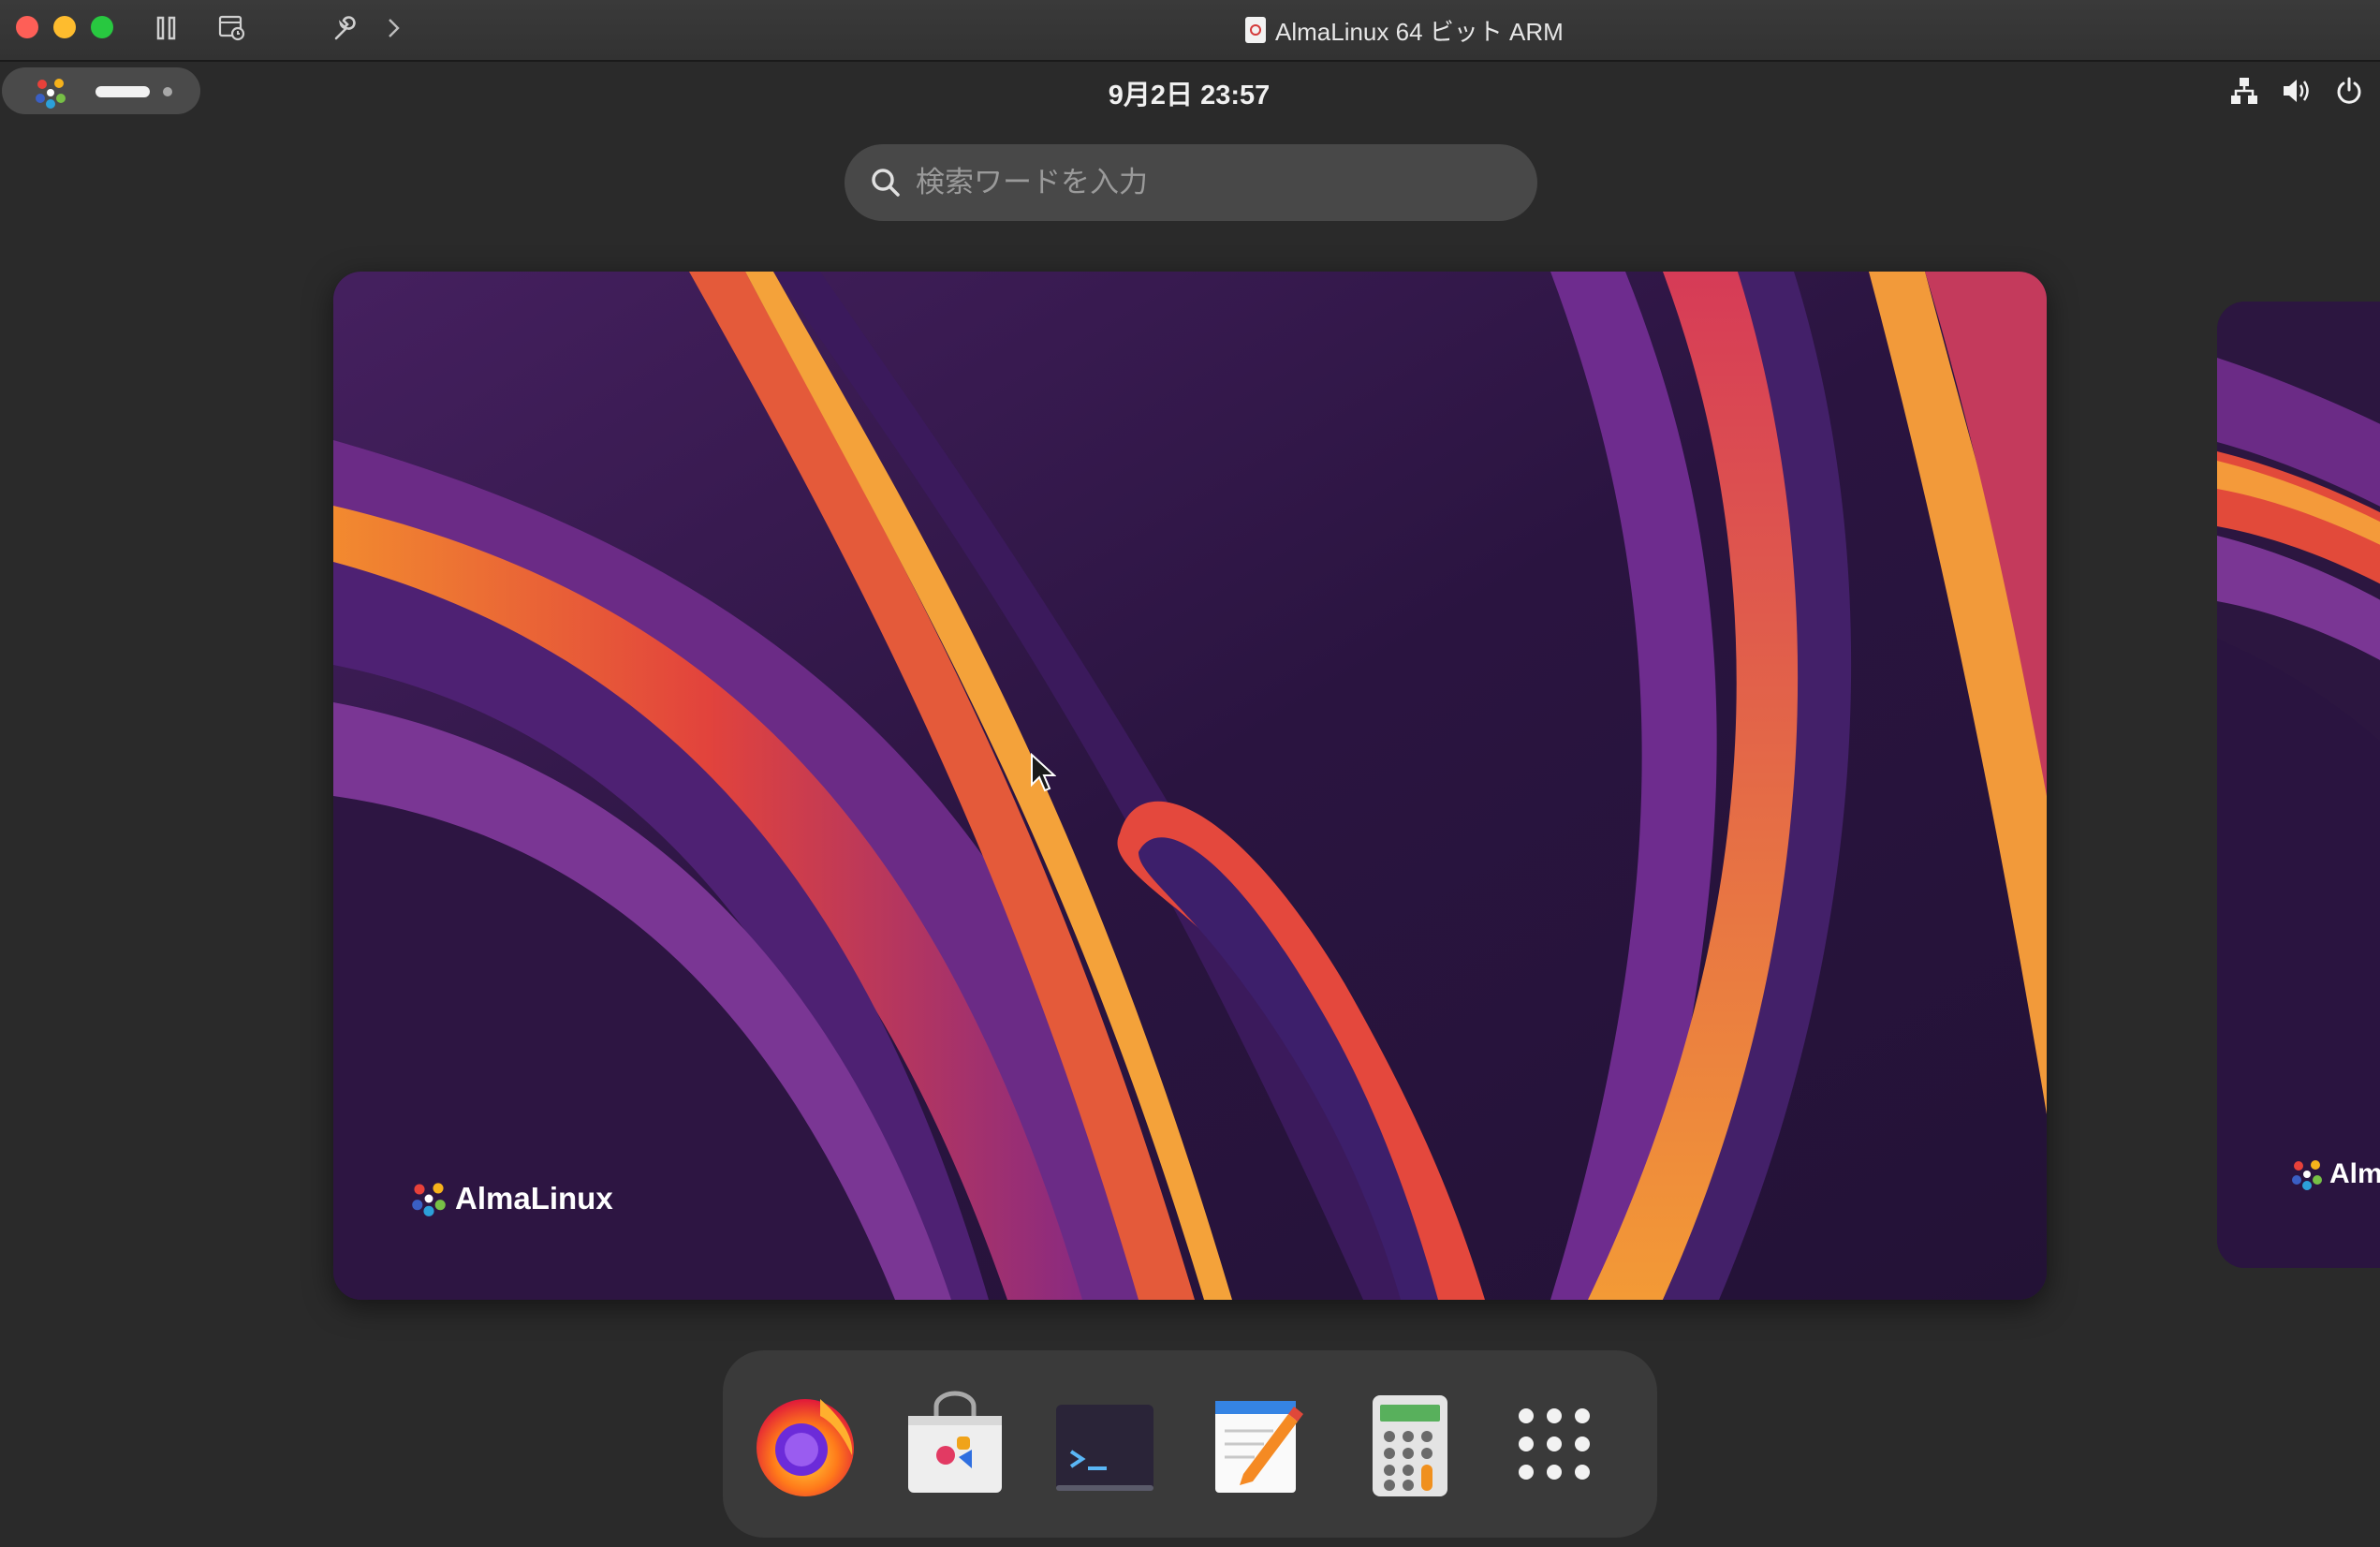 The image size is (2380, 1547). Describe the element at coordinates (2244, 91) in the screenshot. I see `network-icon` at that location.